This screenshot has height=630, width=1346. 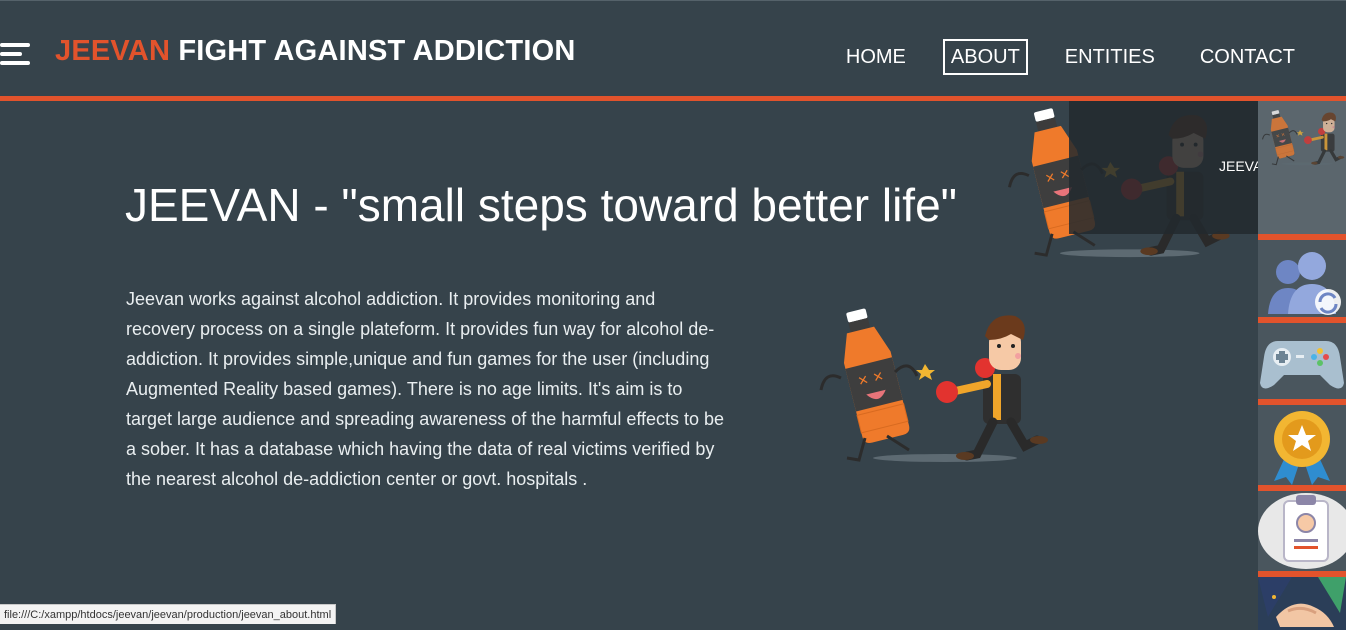 I want to click on gamepad-icon, so click(x=1302, y=365).